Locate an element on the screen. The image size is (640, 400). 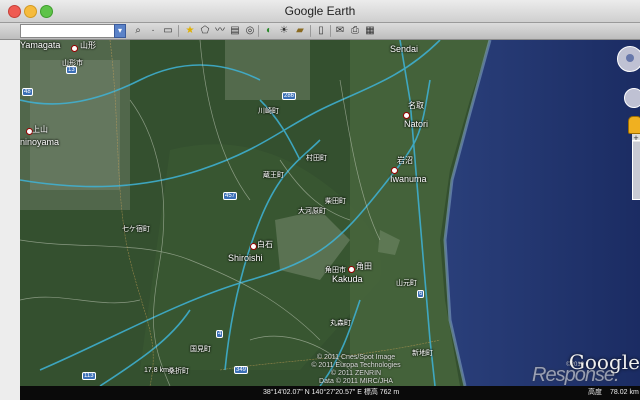
email-icon: ✉ is located at coordinates (340, 30).